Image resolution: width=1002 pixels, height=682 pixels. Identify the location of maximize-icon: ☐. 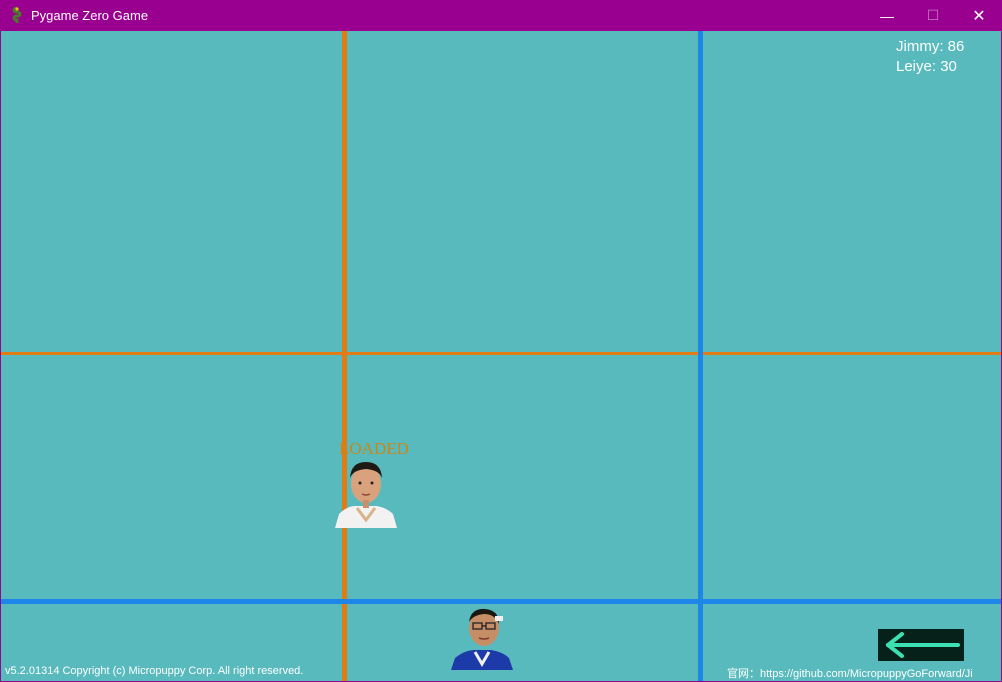
(933, 15).